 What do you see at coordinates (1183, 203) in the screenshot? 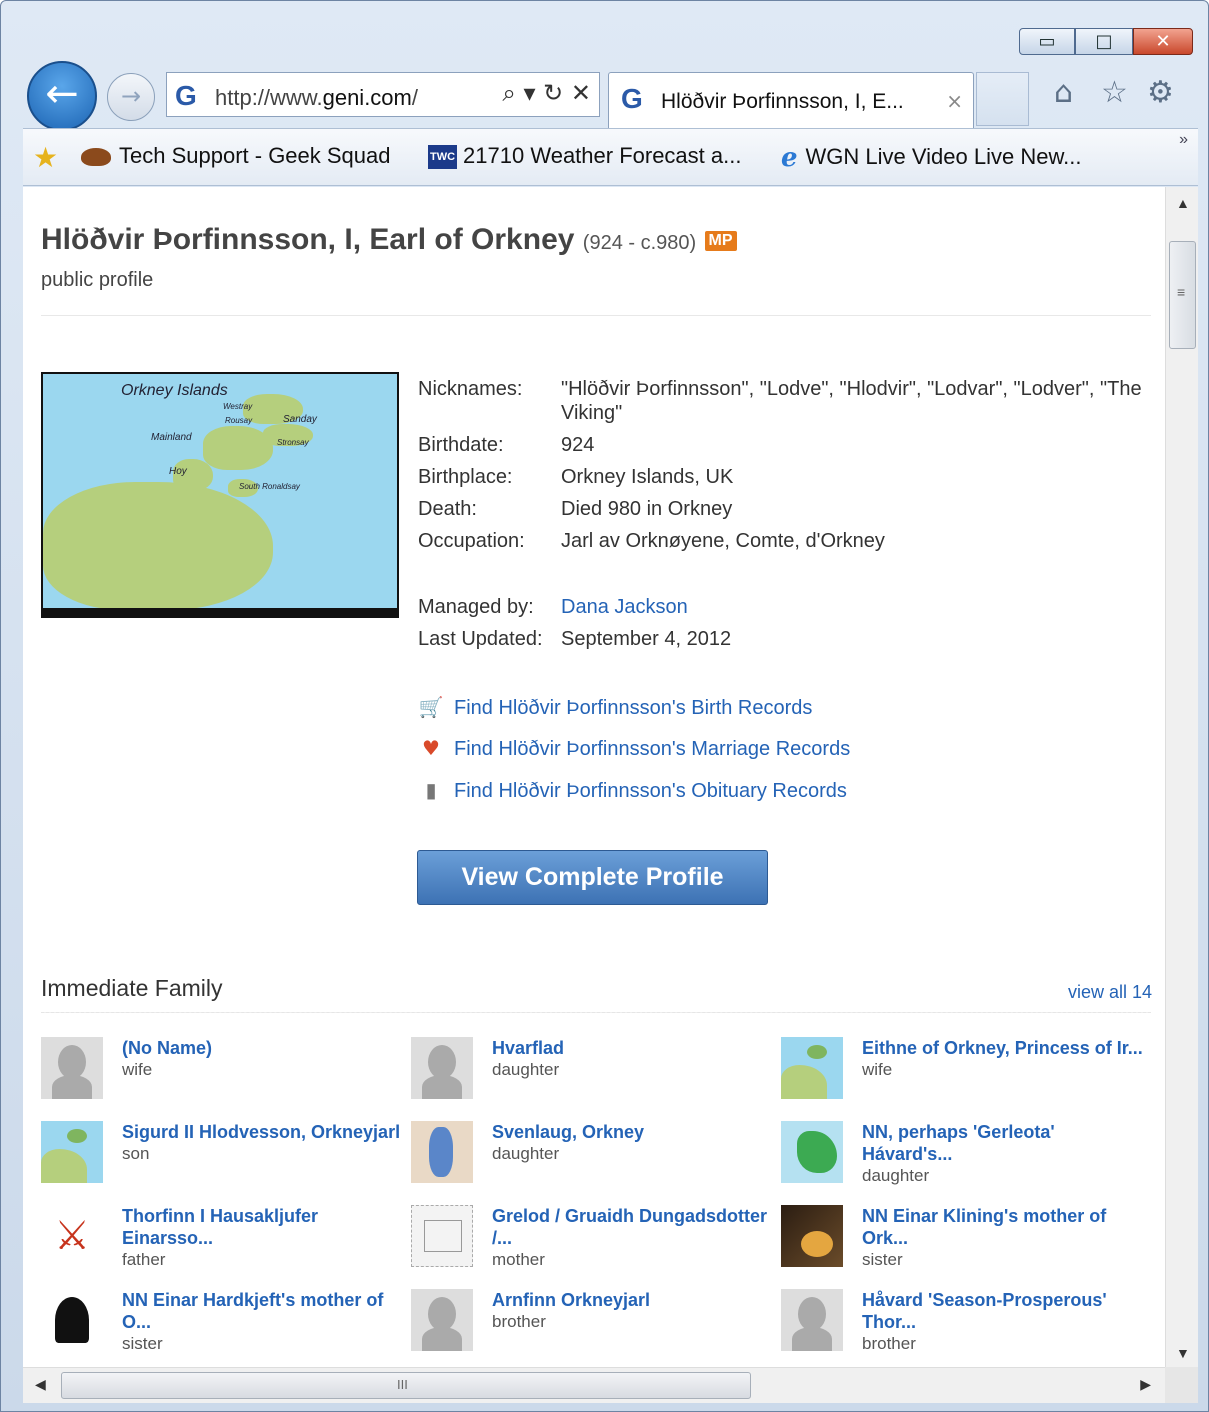
I see `scroll-up-arrow-icon: ▲` at bounding box center [1183, 203].